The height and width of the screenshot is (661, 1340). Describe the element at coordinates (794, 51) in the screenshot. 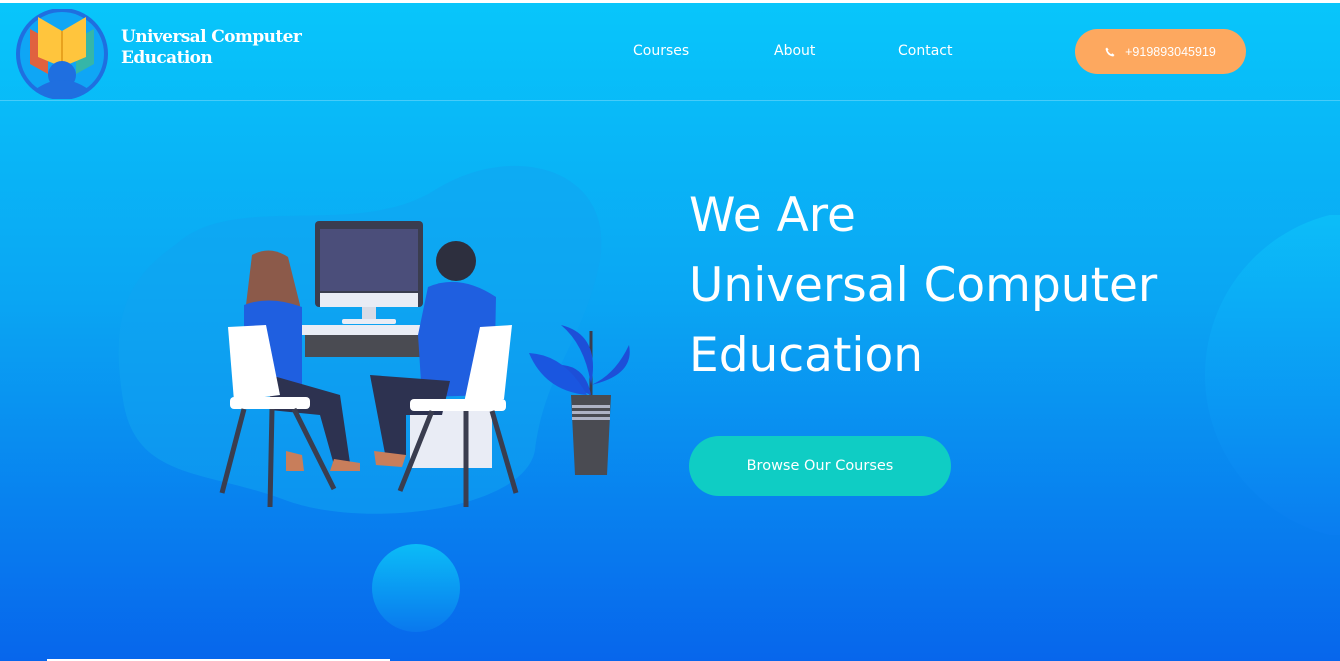

I see `nav-about-link: About` at that location.